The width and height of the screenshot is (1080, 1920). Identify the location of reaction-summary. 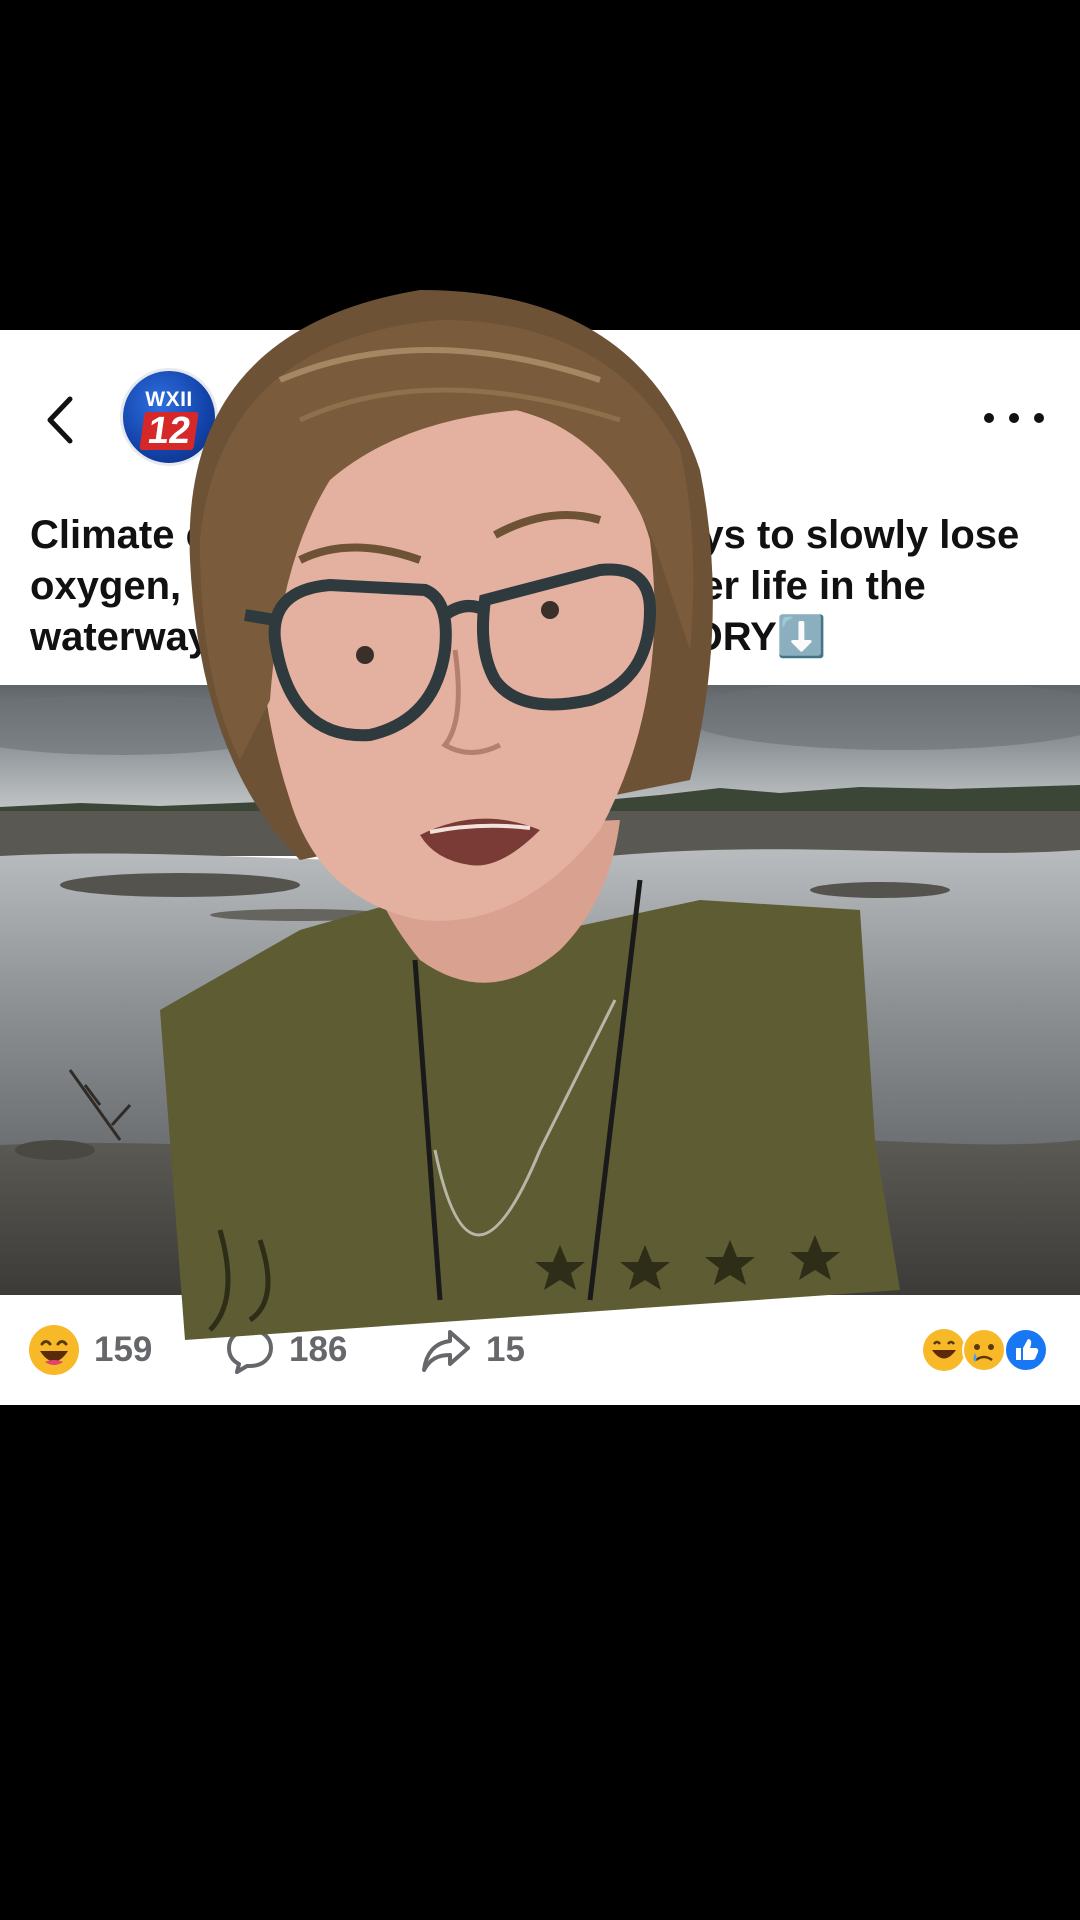
(987, 1350).